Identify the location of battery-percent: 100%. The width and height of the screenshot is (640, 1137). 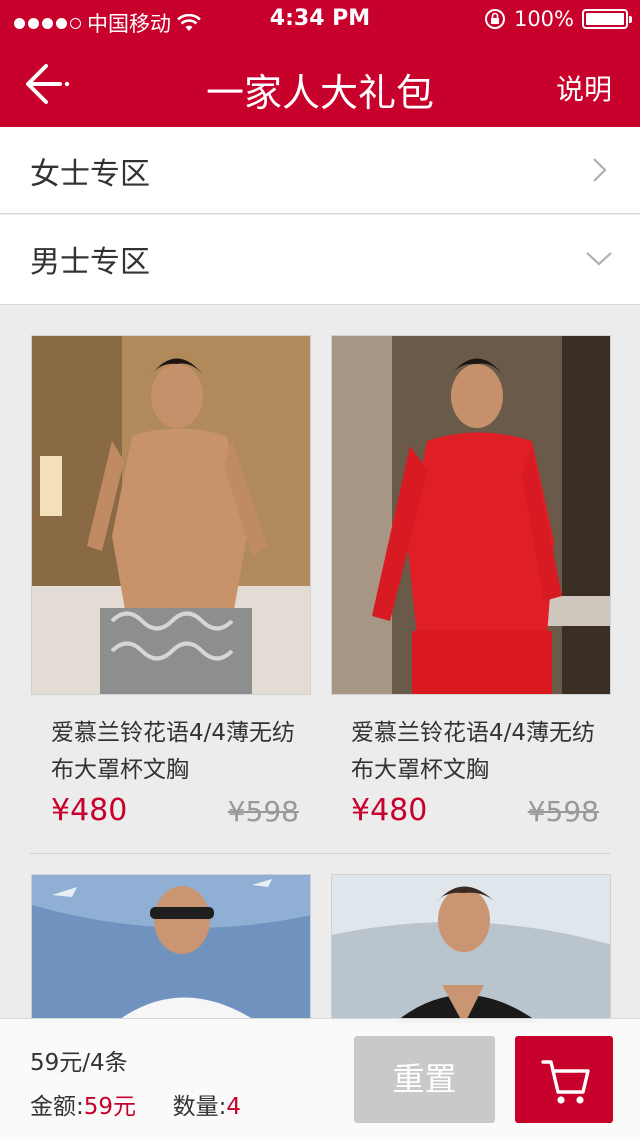
(543, 19).